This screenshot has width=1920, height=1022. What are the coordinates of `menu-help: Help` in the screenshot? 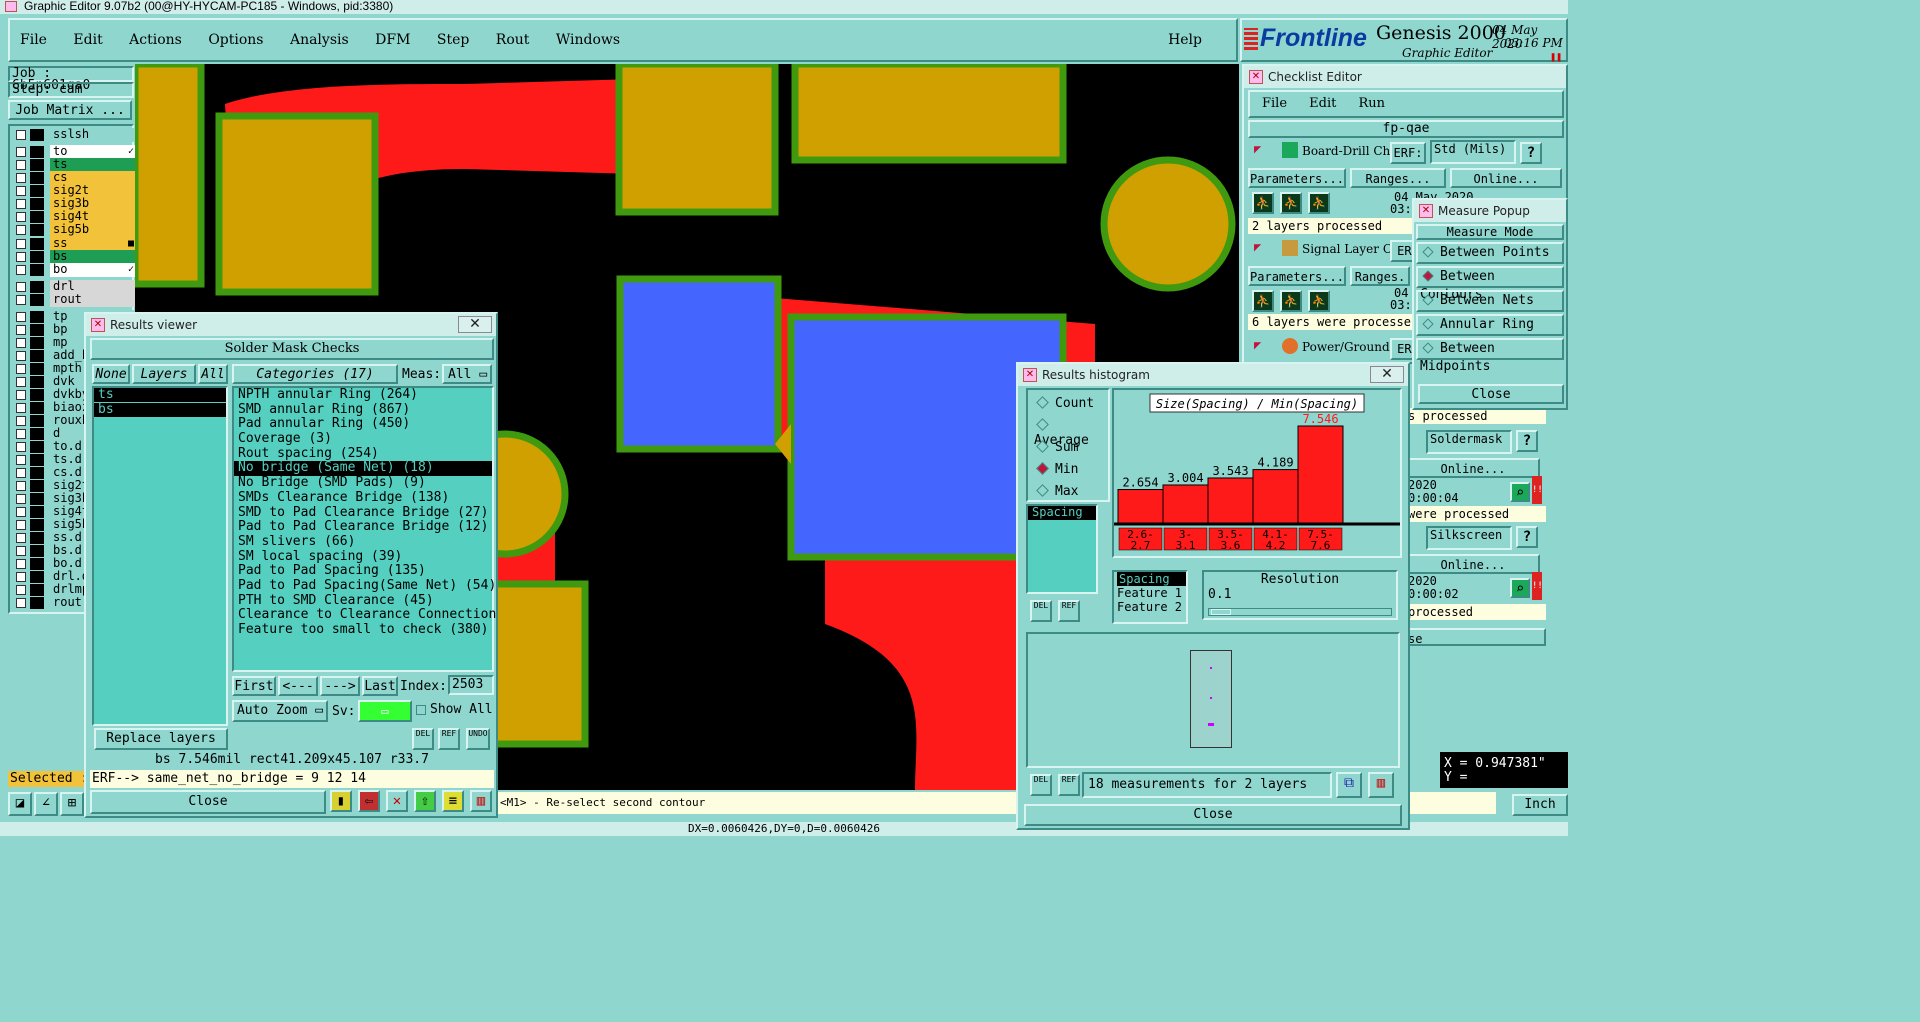 It's located at (1185, 40).